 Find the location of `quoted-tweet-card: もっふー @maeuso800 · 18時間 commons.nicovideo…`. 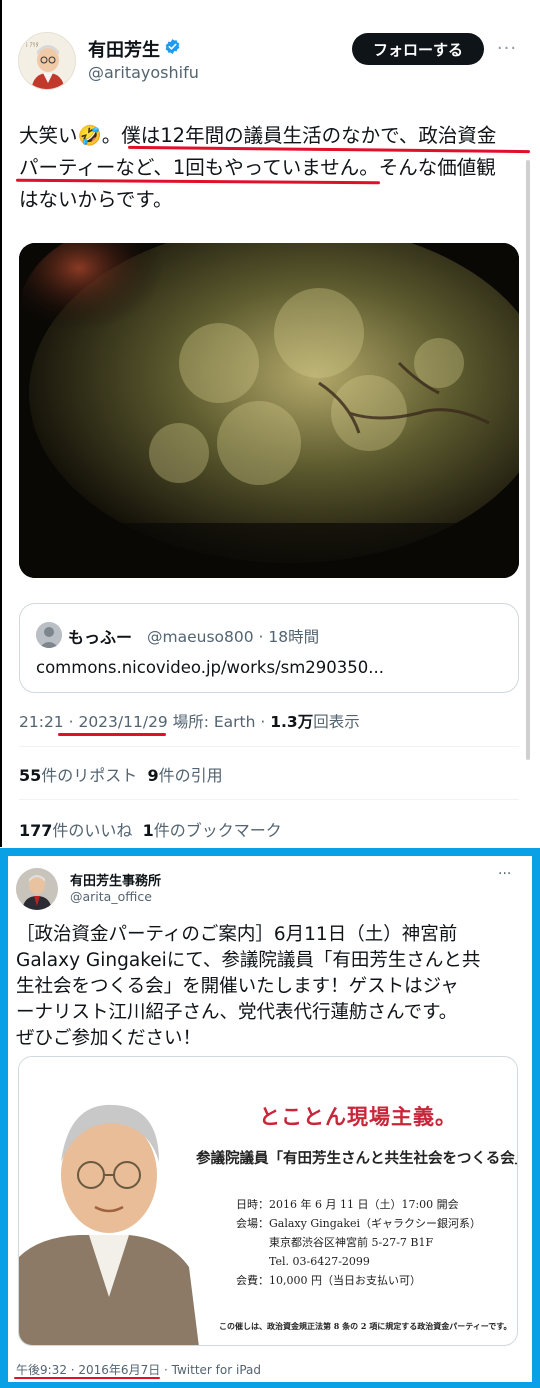

quoted-tweet-card: もっふー @maeuso800 · 18時間 commons.nicovideo… is located at coordinates (269, 648).